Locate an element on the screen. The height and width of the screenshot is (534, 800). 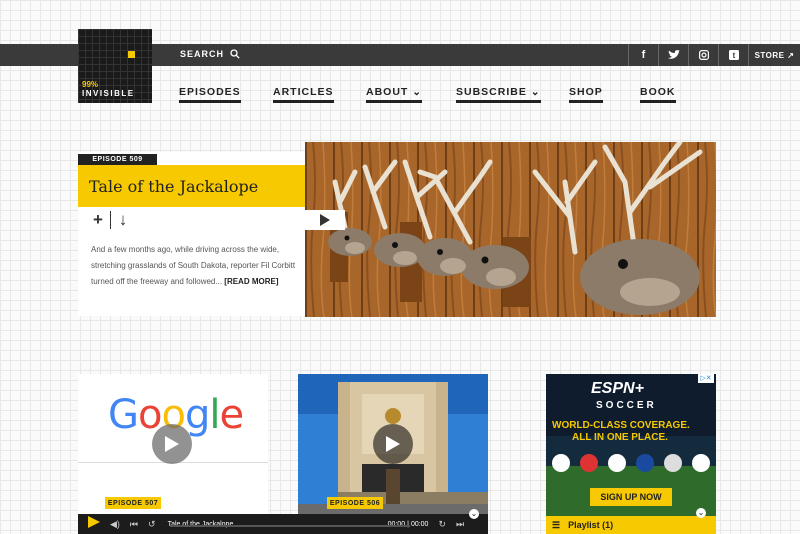
nav-item-articles: ARTICLES is located at coordinates (303, 94).